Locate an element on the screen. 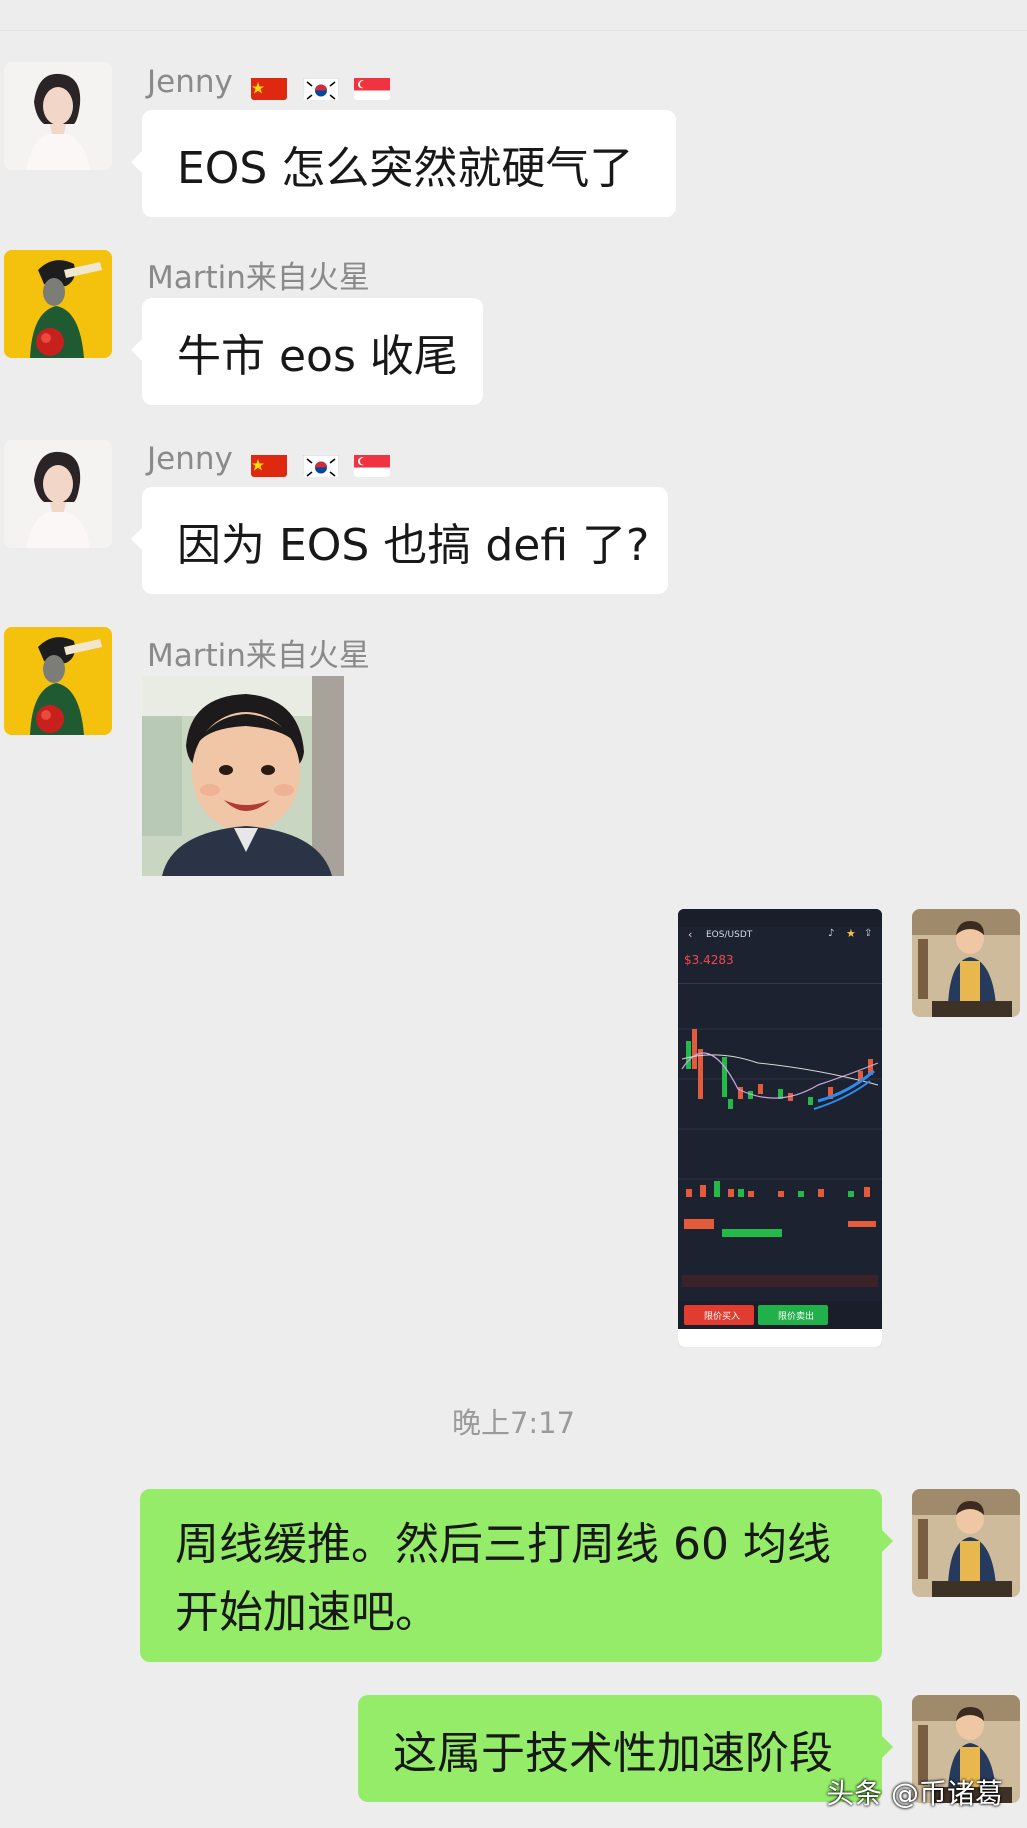  star-icon: ★ is located at coordinates (851, 933).